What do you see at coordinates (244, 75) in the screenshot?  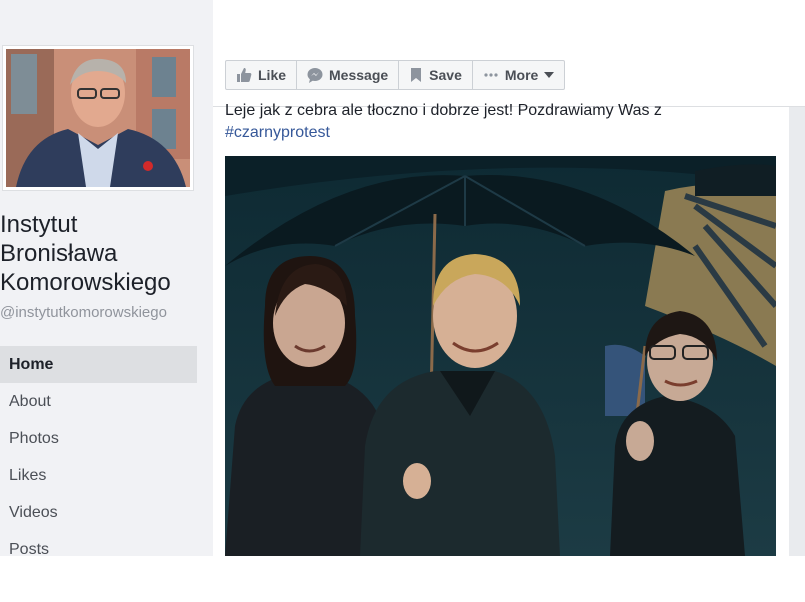 I see `thumbs-up-icon` at bounding box center [244, 75].